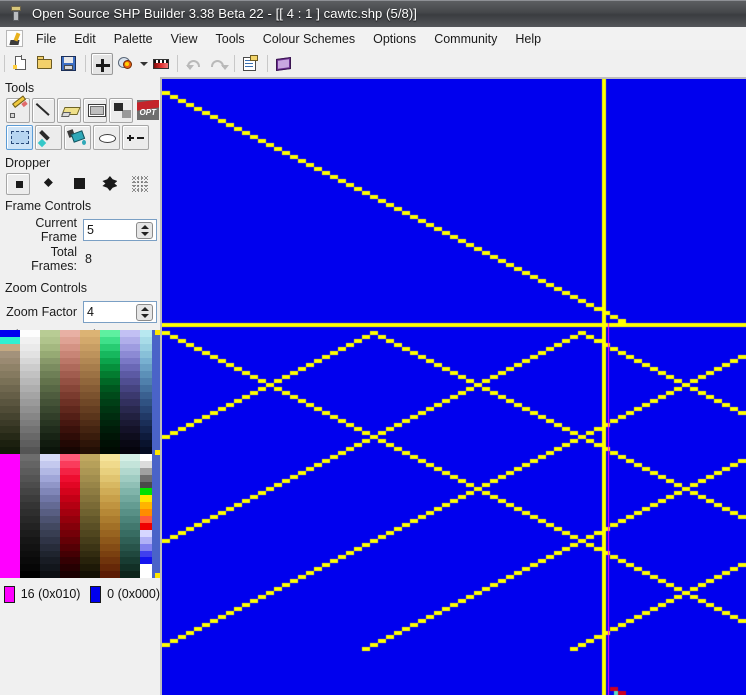 This screenshot has width=746, height=695. What do you see at coordinates (9, 594) in the screenshot?
I see `primary-colour-swatch` at bounding box center [9, 594].